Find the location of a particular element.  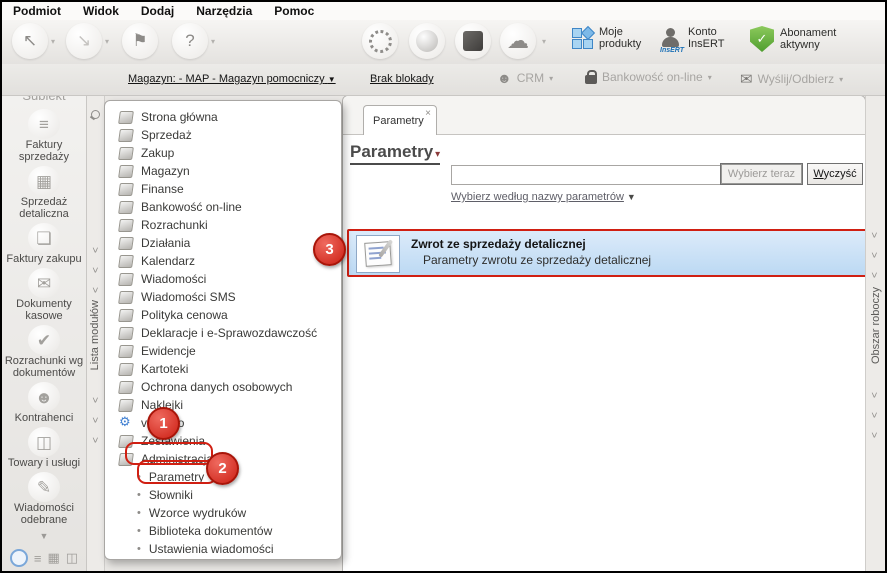

vendero-gear-icon: ⚙ is located at coordinates (125, 421).